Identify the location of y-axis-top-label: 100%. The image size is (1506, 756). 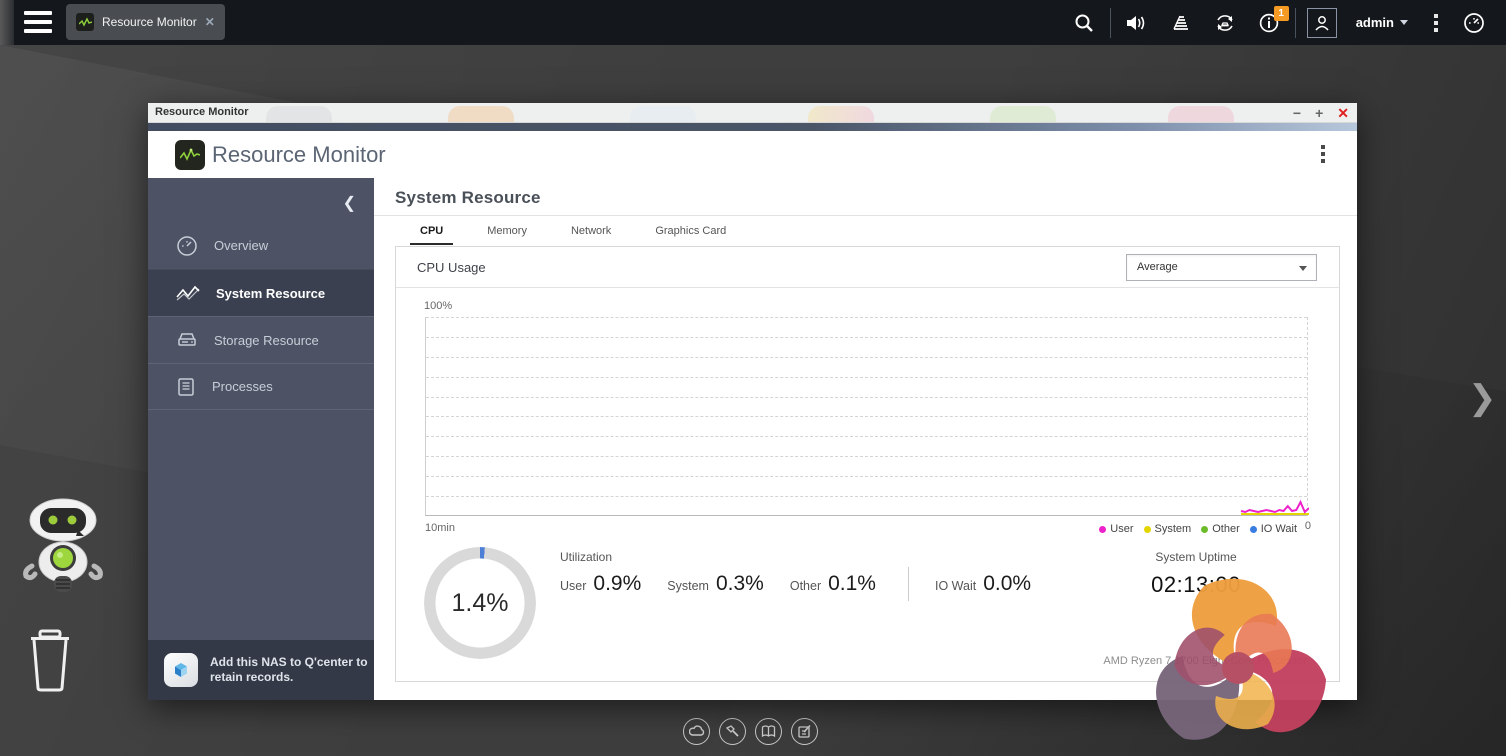
(438, 306).